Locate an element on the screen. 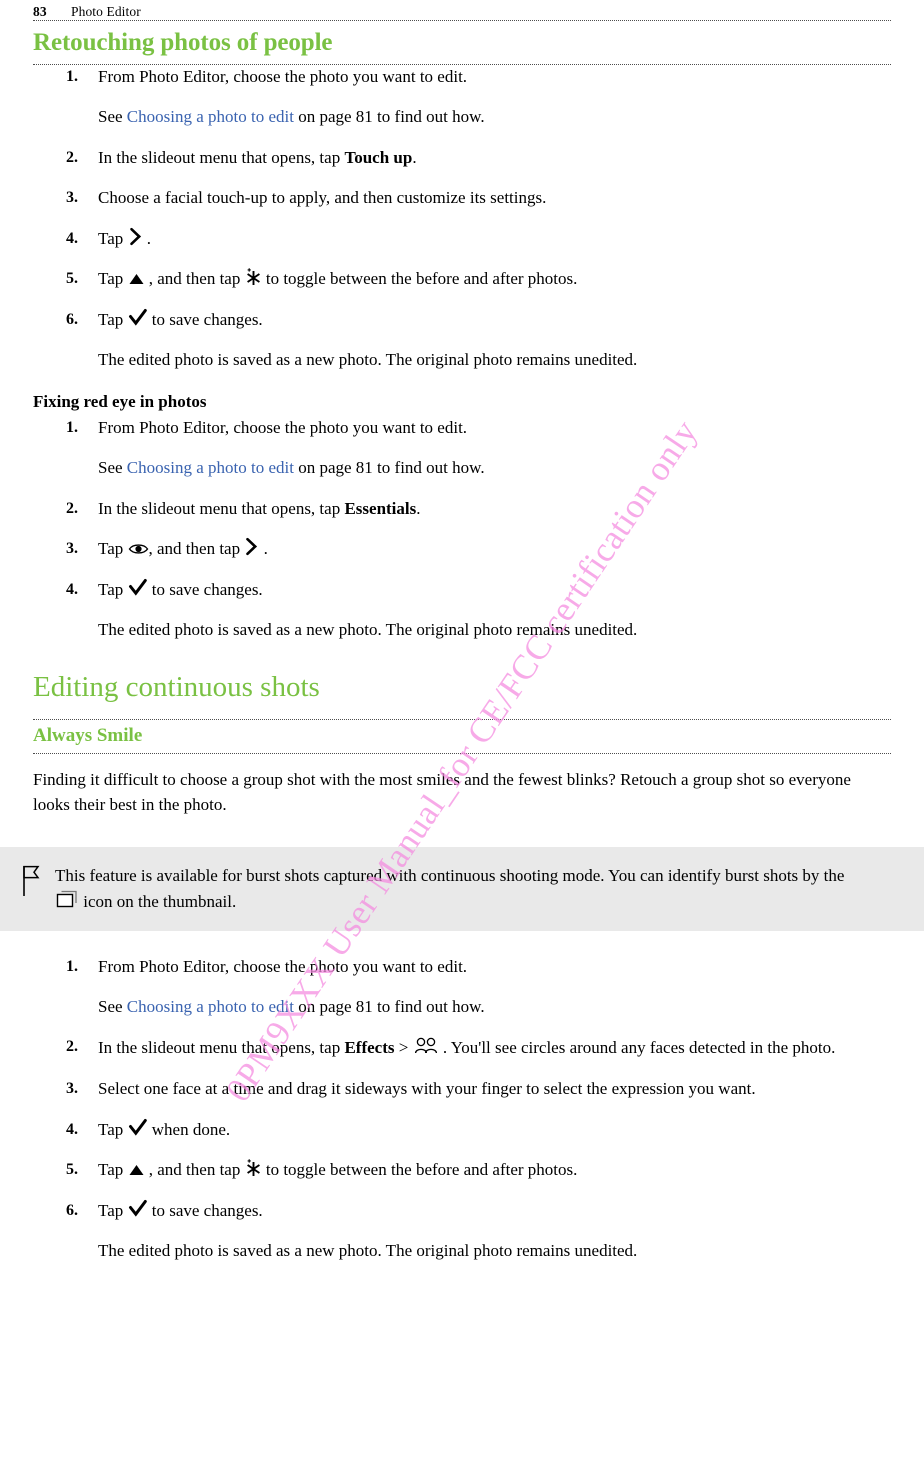 The width and height of the screenshot is (924, 1464). ui-label-touch-up: Touch up is located at coordinates (378, 157).